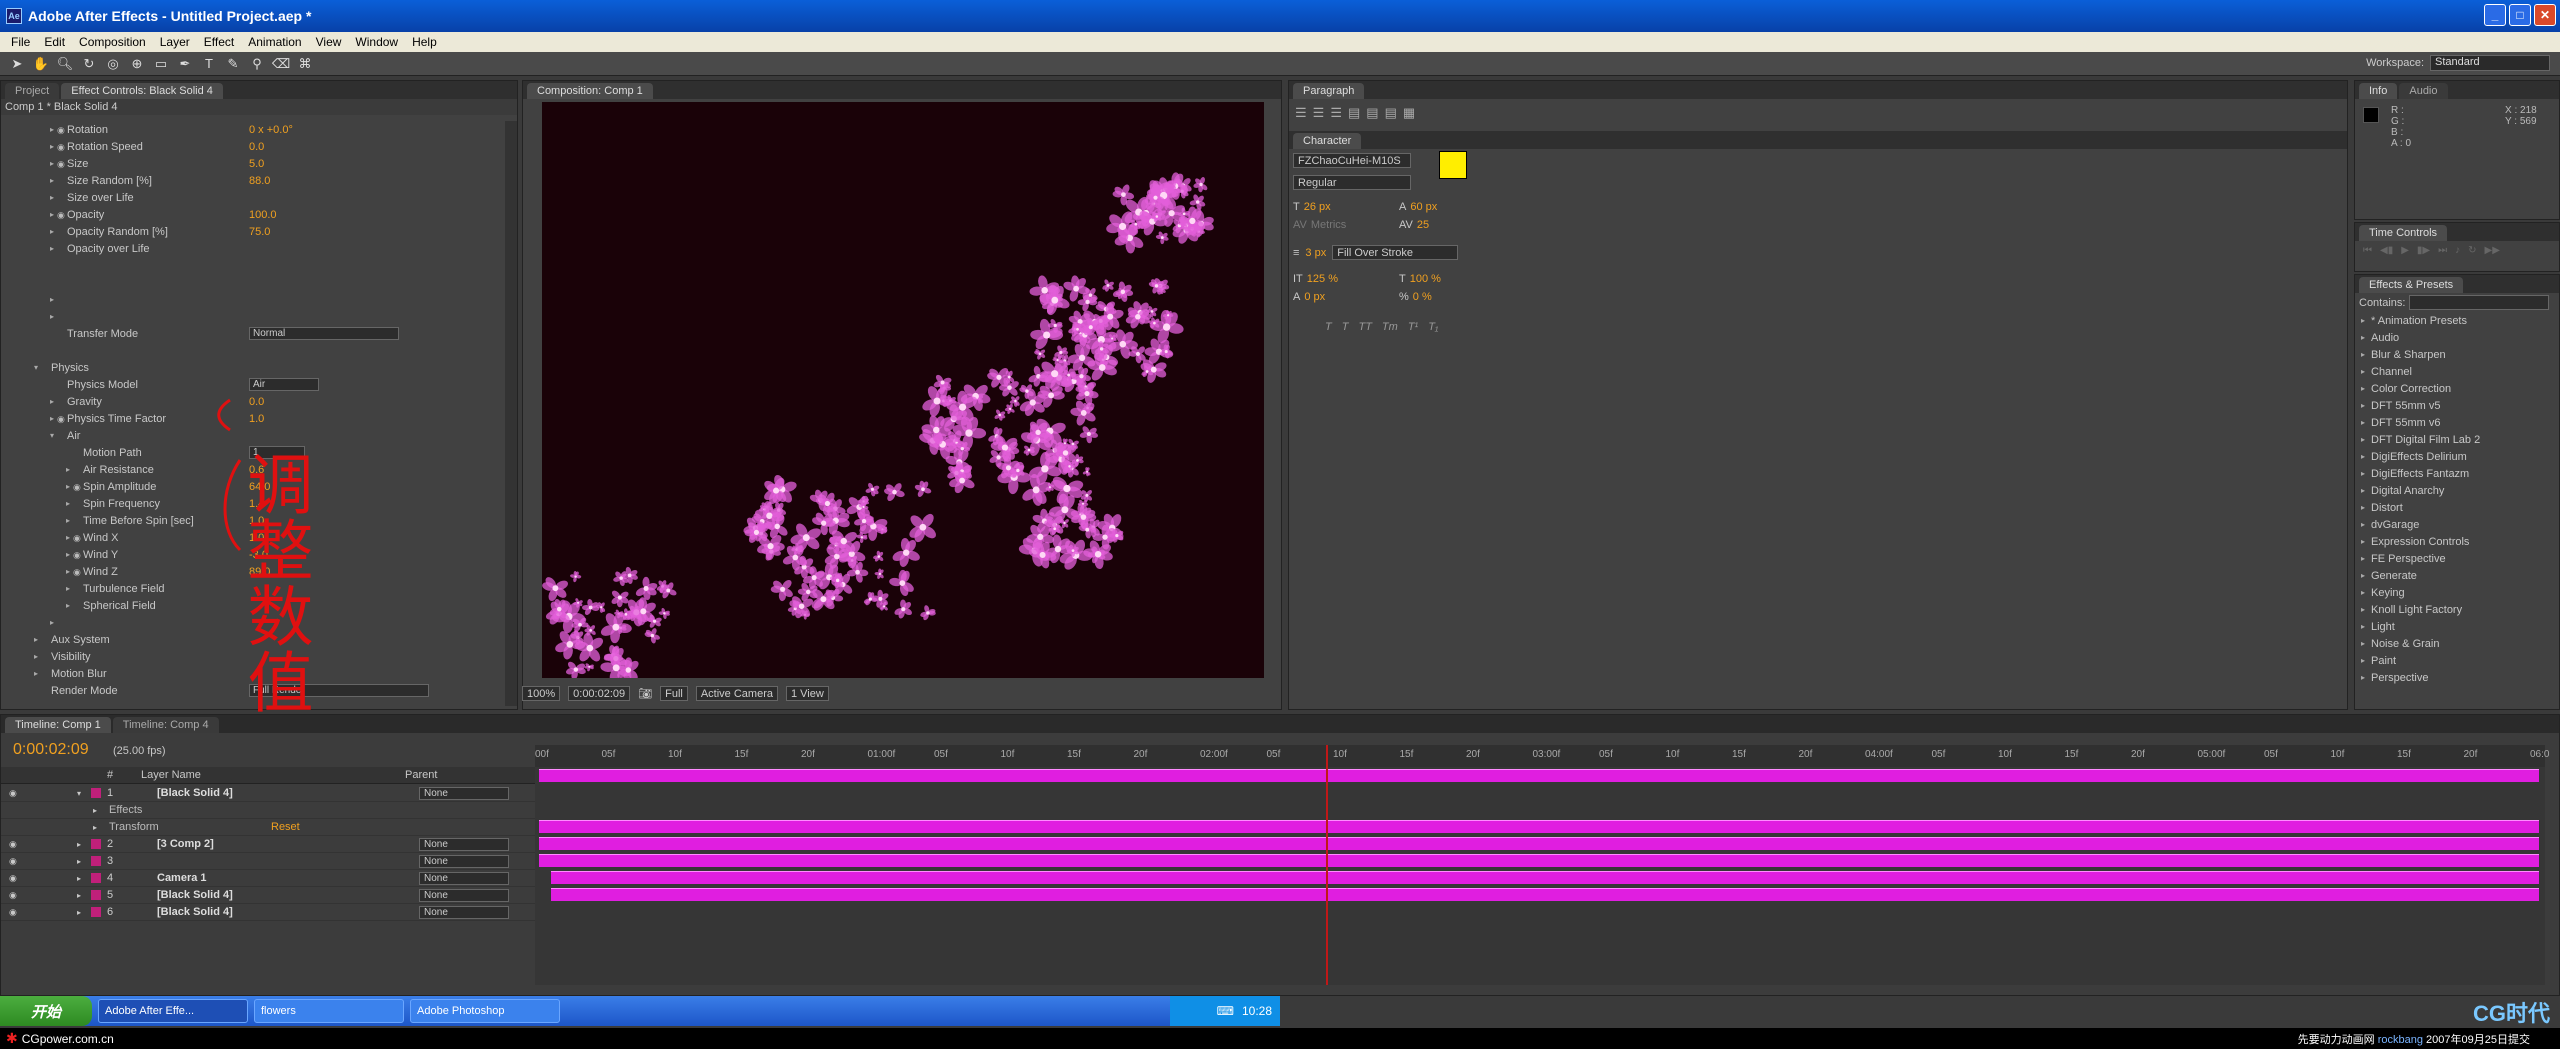  I want to click on effect-controls-scrollbar, so click(511, 413).